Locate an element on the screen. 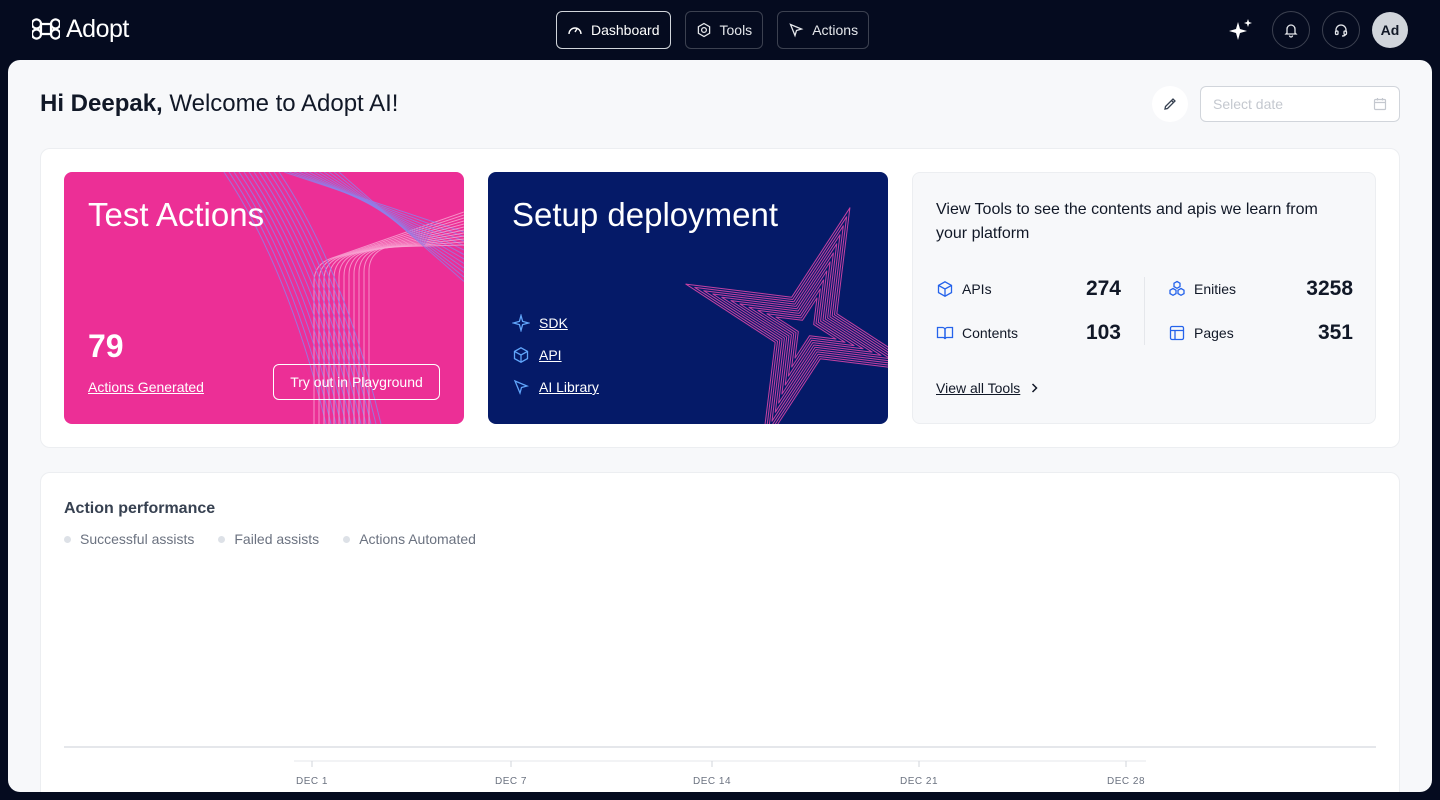 Image resolution: width=1440 pixels, height=800 pixels. x-tick-label: DEC 21 is located at coordinates (919, 781).